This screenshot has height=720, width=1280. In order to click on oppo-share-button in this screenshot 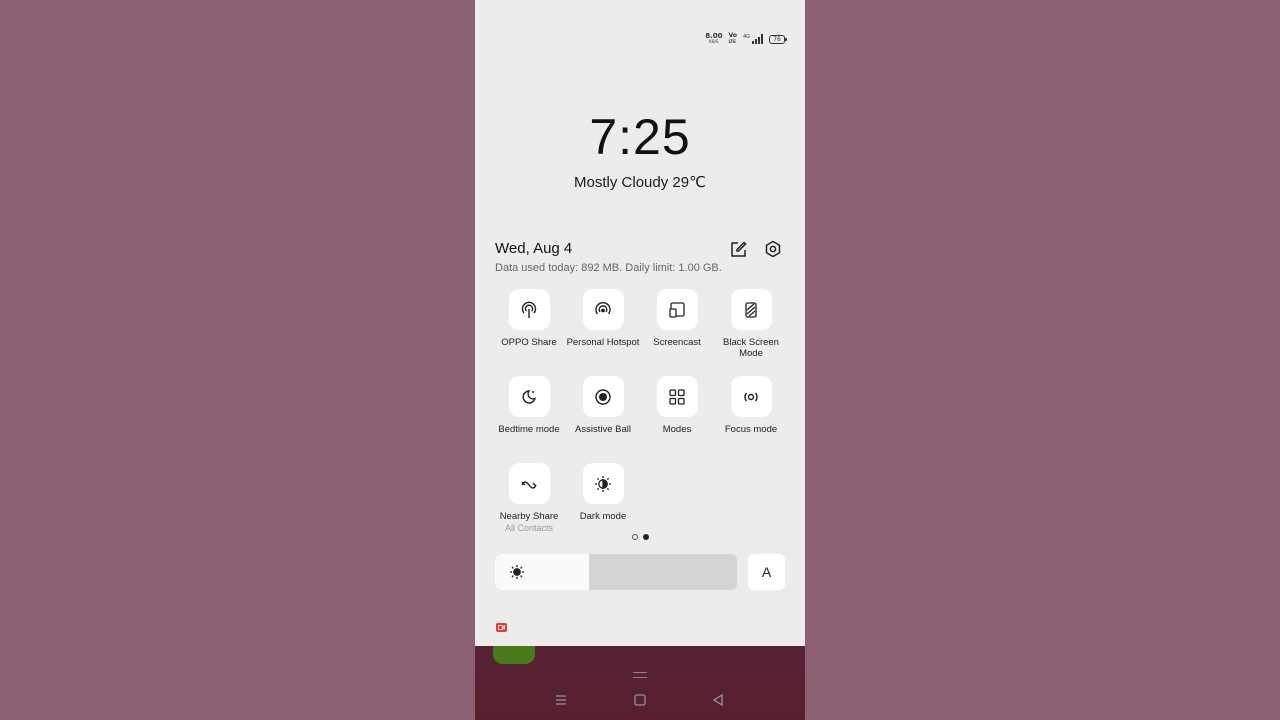, I will do `click(529, 309)`.